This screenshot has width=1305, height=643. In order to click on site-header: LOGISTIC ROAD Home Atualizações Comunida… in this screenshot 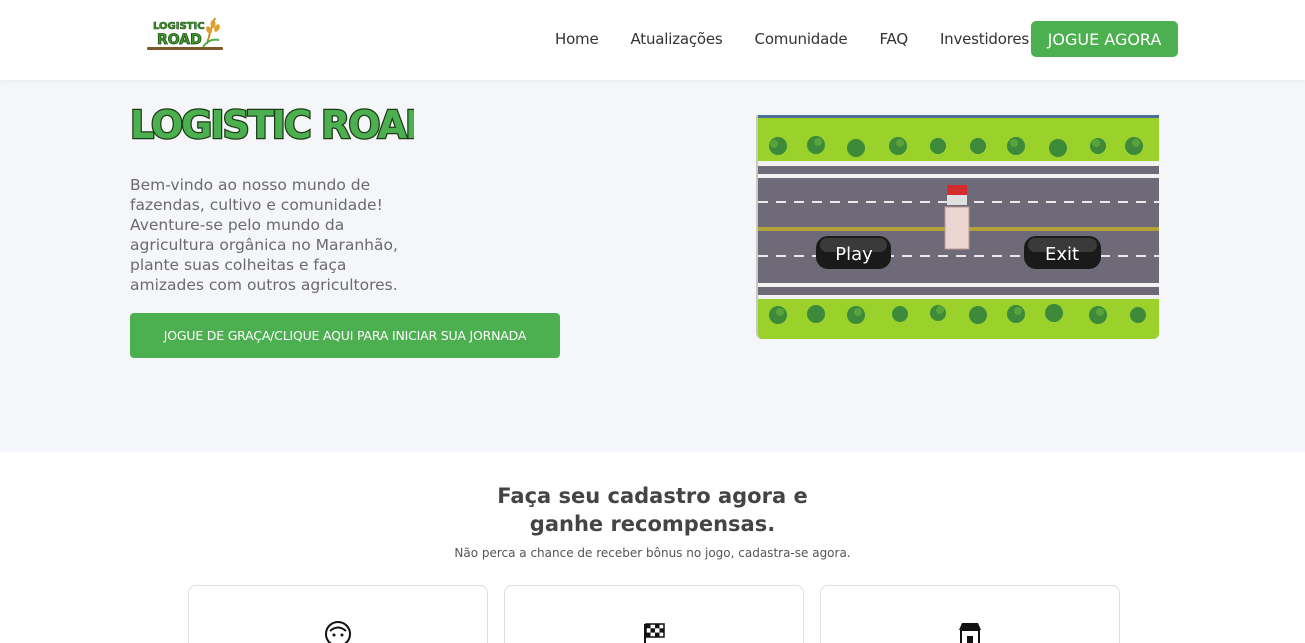, I will do `click(652, 40)`.